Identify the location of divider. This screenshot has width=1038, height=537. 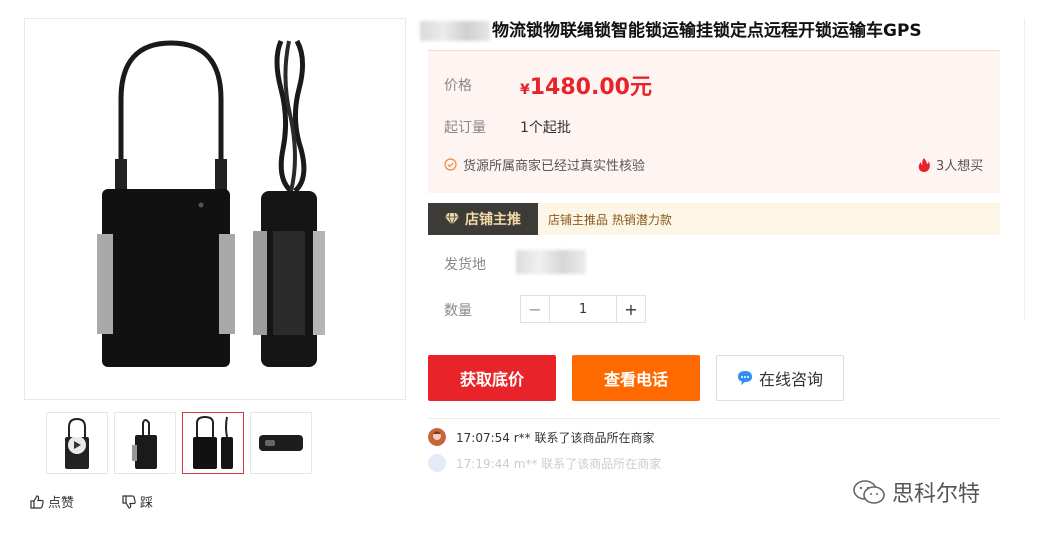
(714, 418).